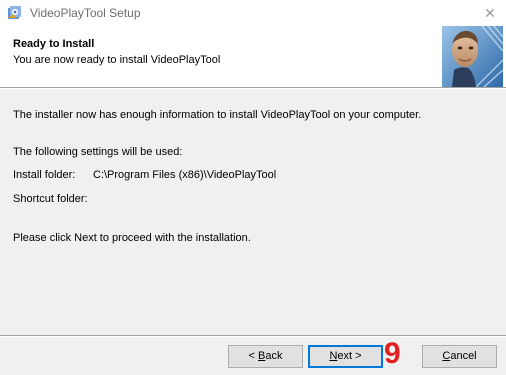  What do you see at coordinates (185, 175) in the screenshot?
I see `install-folder-value: C:\Program Files (x86)\VideoPlayTool` at bounding box center [185, 175].